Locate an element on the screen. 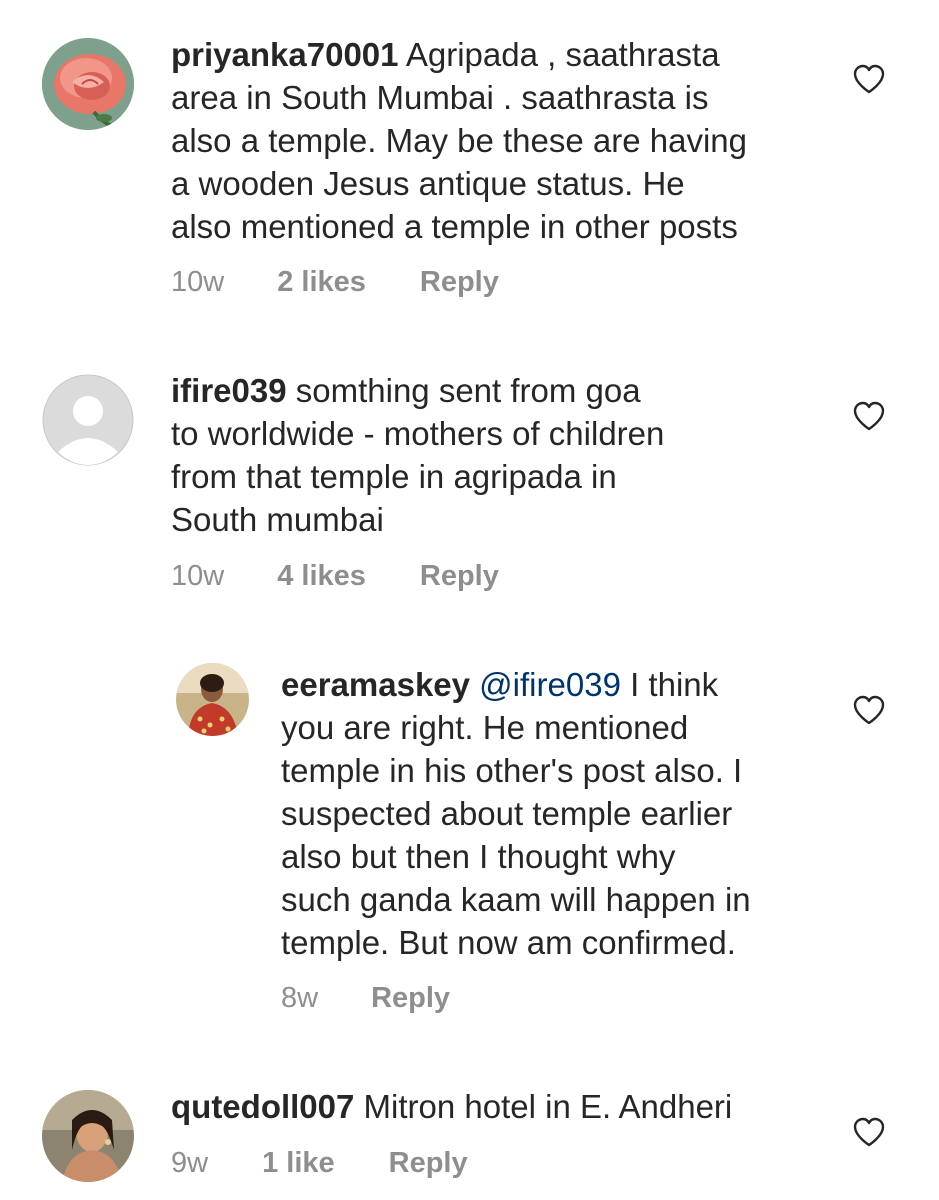 This screenshot has height=1200, width=939. comment-line: you are right. He mentioned is located at coordinates (485, 727).